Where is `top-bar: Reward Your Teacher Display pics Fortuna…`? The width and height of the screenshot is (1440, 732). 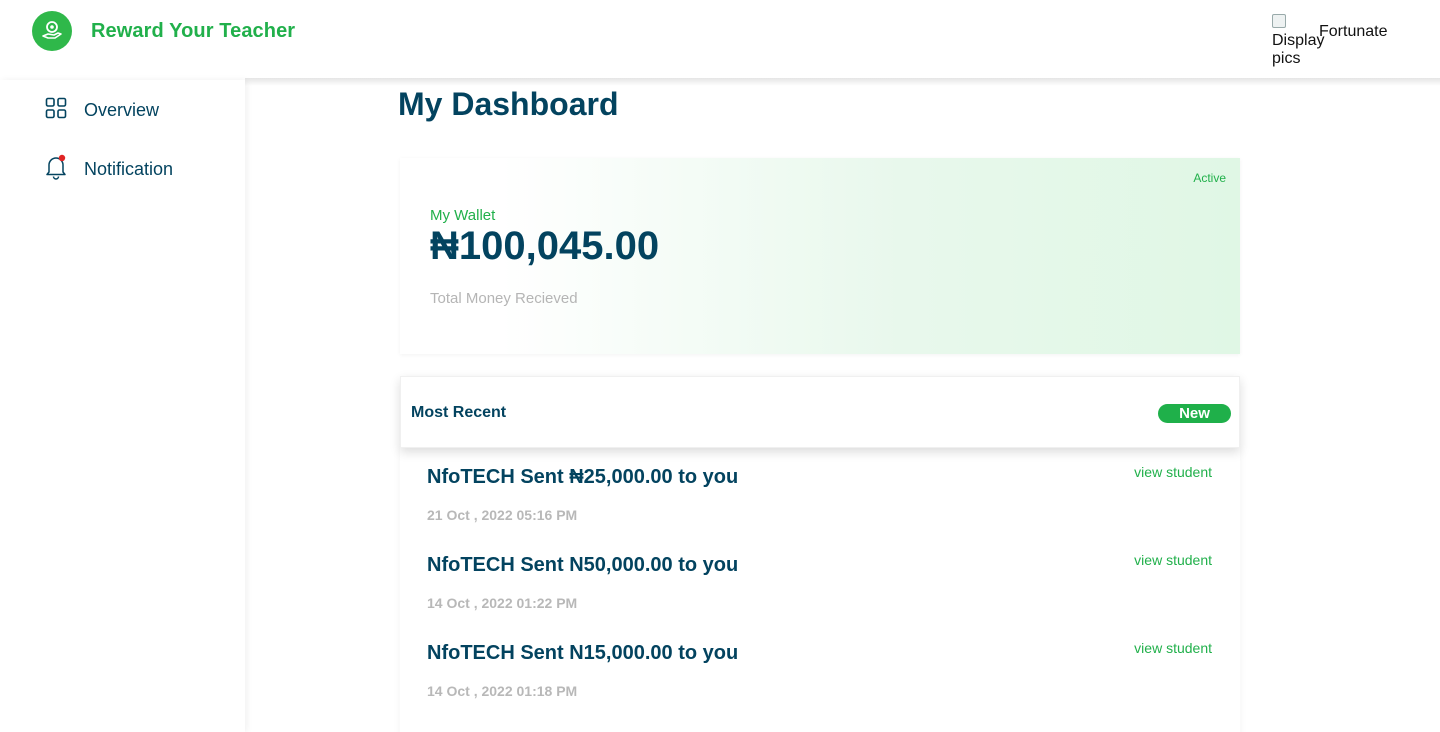 top-bar: Reward Your Teacher Display pics Fortuna… is located at coordinates (720, 40).